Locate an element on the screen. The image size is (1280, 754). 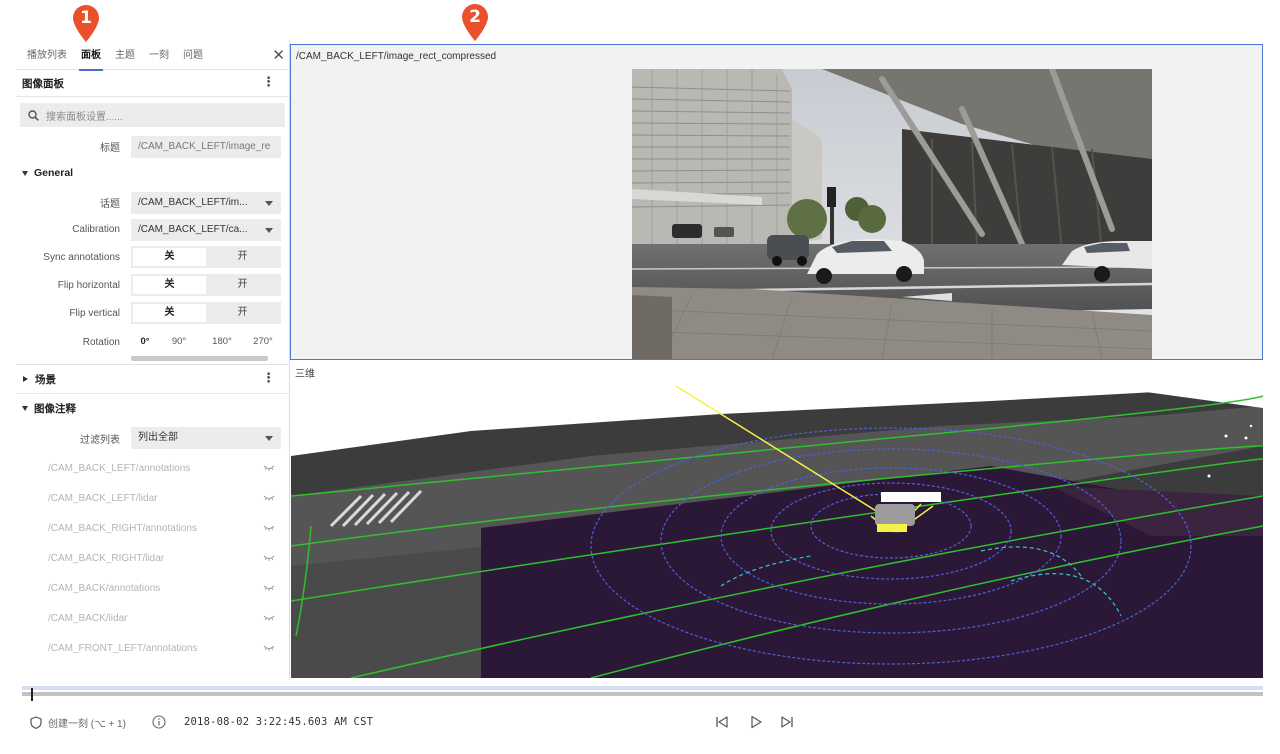
annotation-topic-label: /CAM_BACK_RIGHT/annotations is located at coordinates (122, 528).